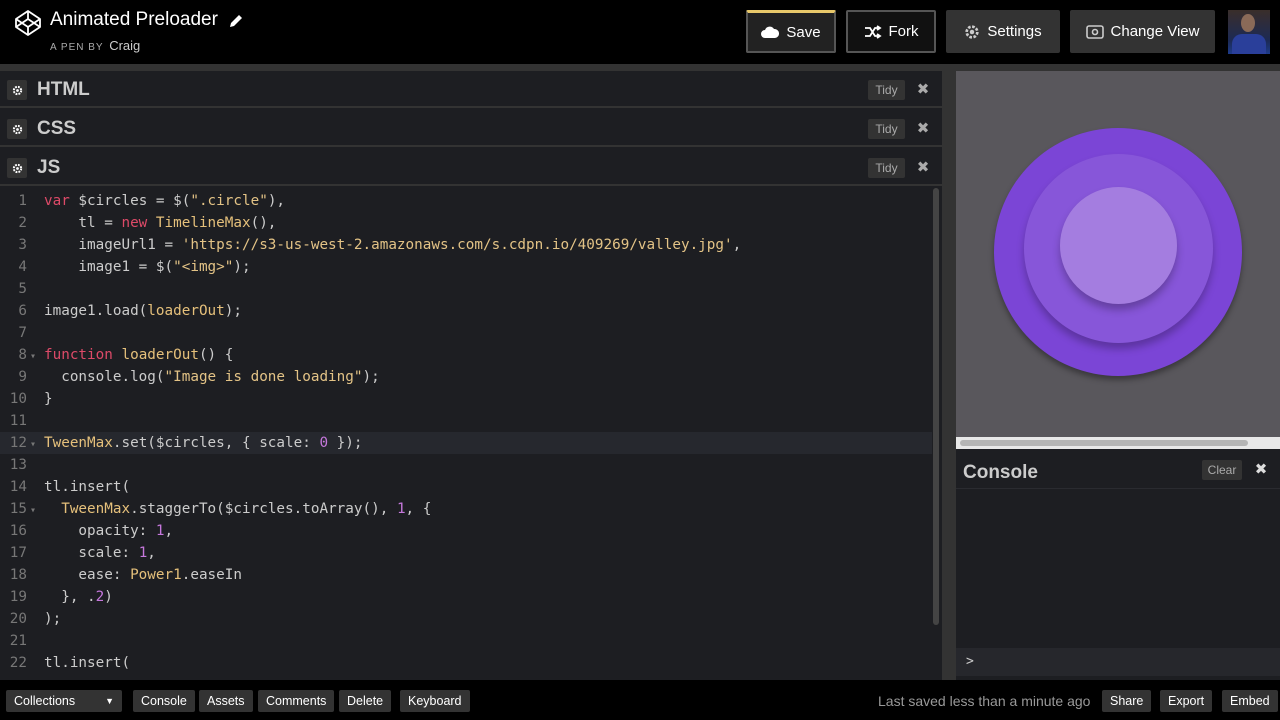 The height and width of the screenshot is (720, 1280). I want to click on js-close-icon: ✖, so click(923, 168).